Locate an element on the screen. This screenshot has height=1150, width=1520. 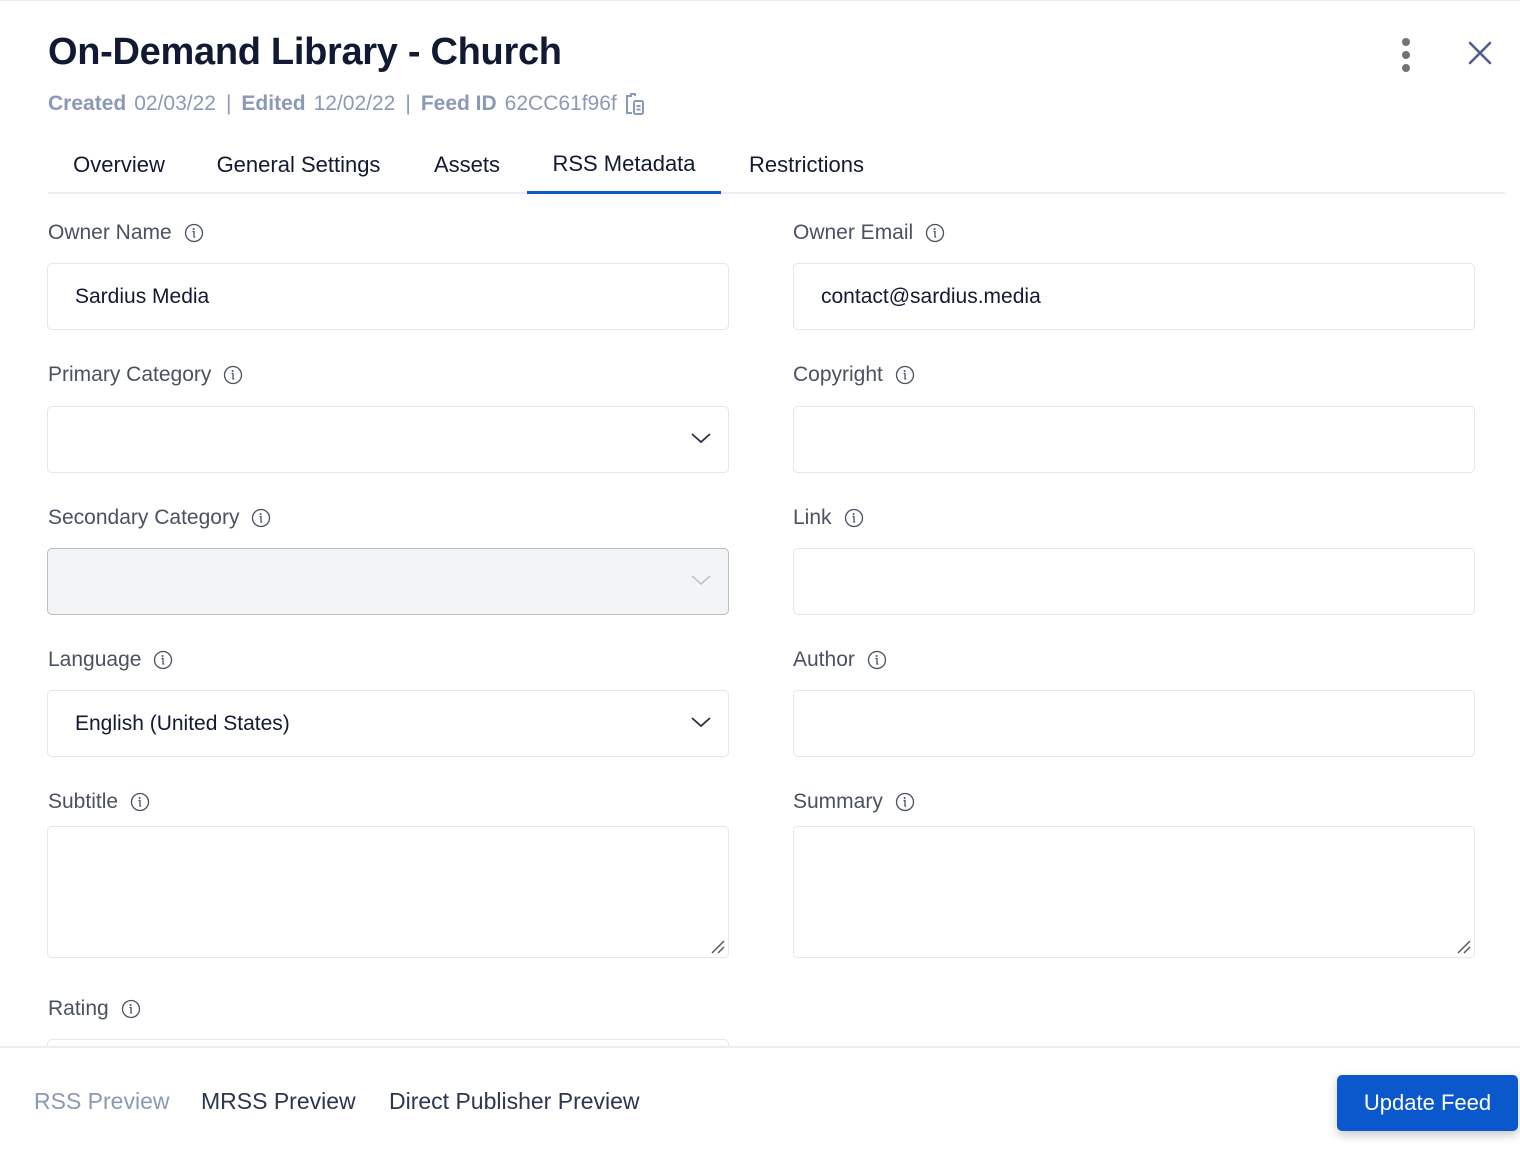
feed-id-label: Feed ID is located at coordinates (458, 103).